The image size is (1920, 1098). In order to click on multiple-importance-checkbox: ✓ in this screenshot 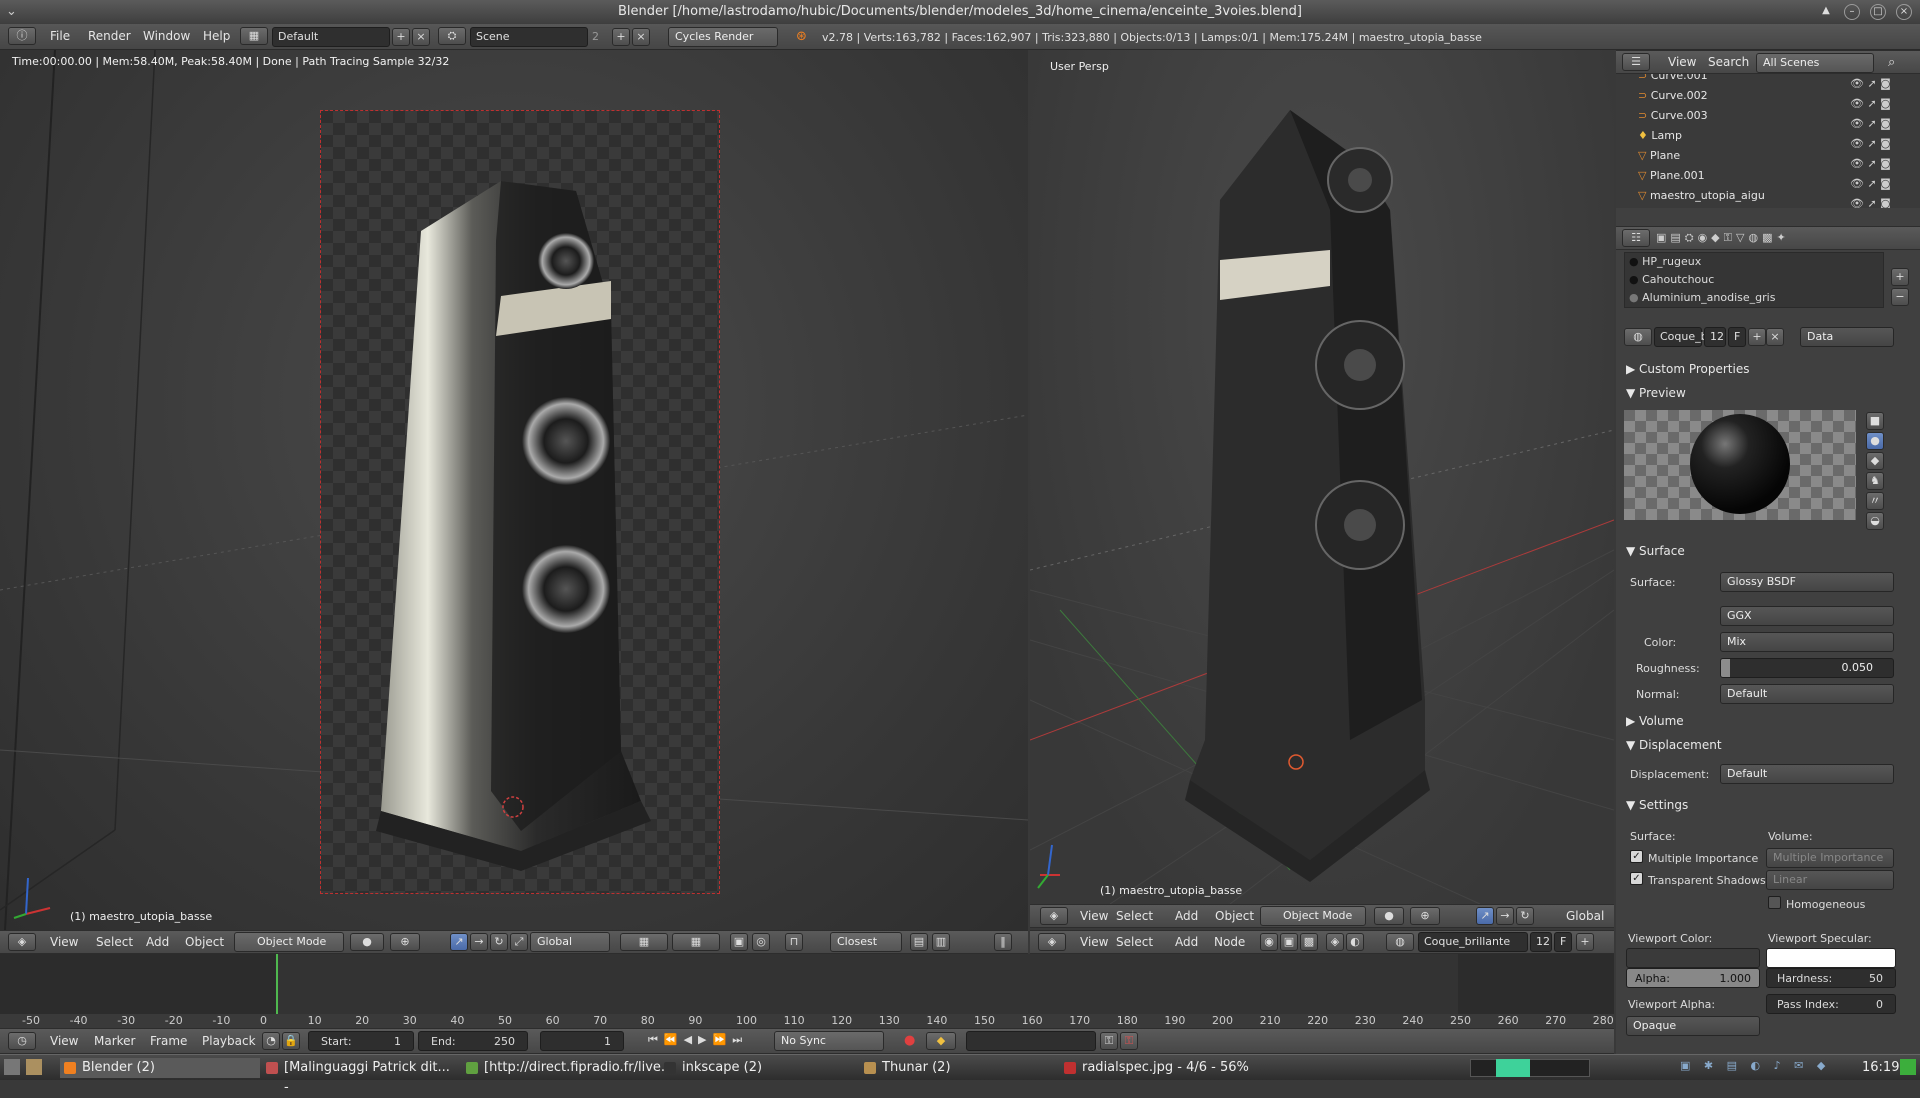, I will do `click(1636, 856)`.